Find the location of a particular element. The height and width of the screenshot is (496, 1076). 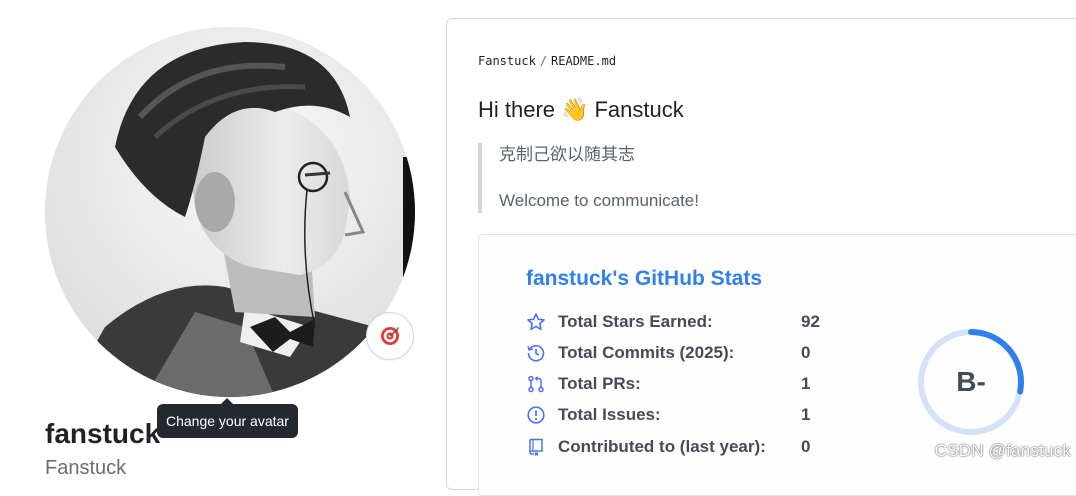

stat-label: Total Commits (2025): is located at coordinates (646, 352).